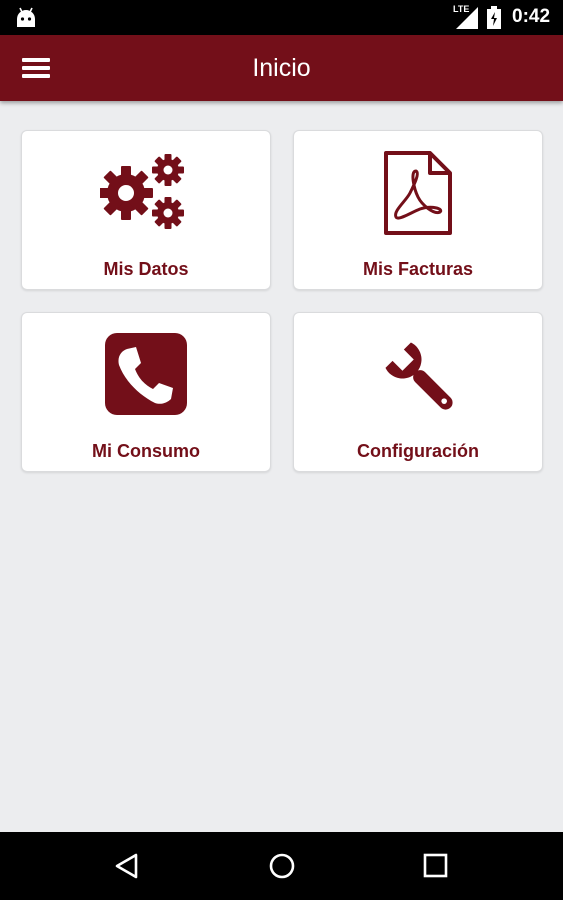 The width and height of the screenshot is (563, 900). I want to click on status-bar: LTE 0:42, so click(281, 17).